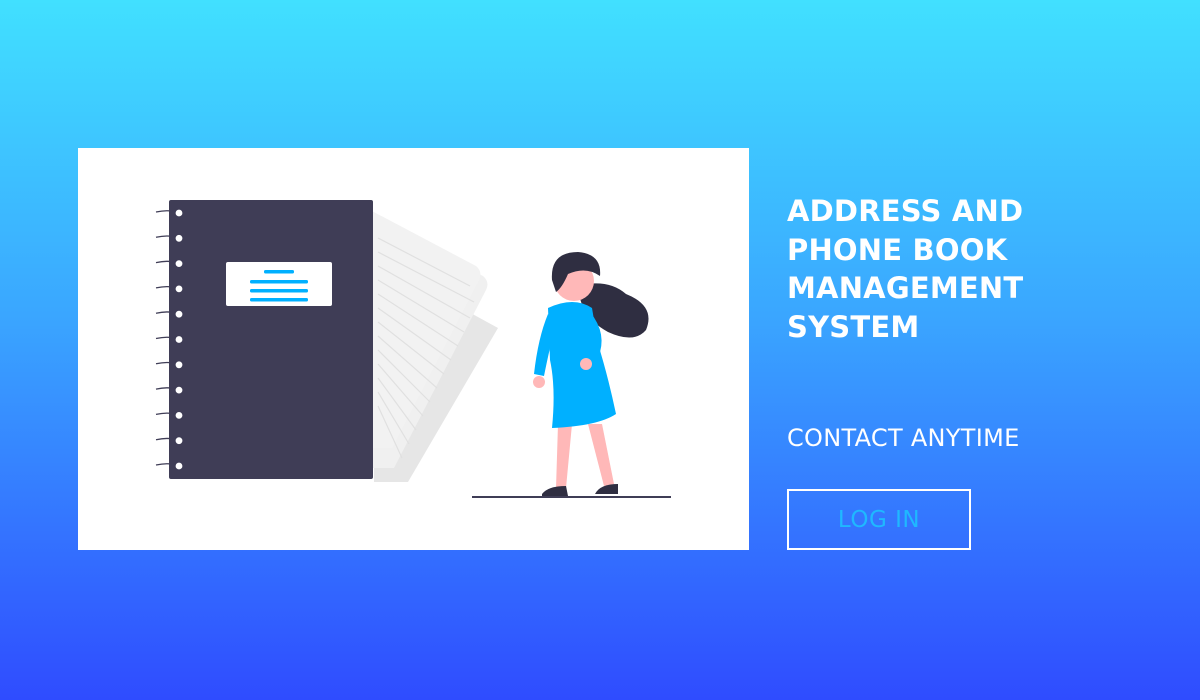 The image size is (1200, 700). What do you see at coordinates (571, 375) in the screenshot?
I see `woman-figure-icon` at bounding box center [571, 375].